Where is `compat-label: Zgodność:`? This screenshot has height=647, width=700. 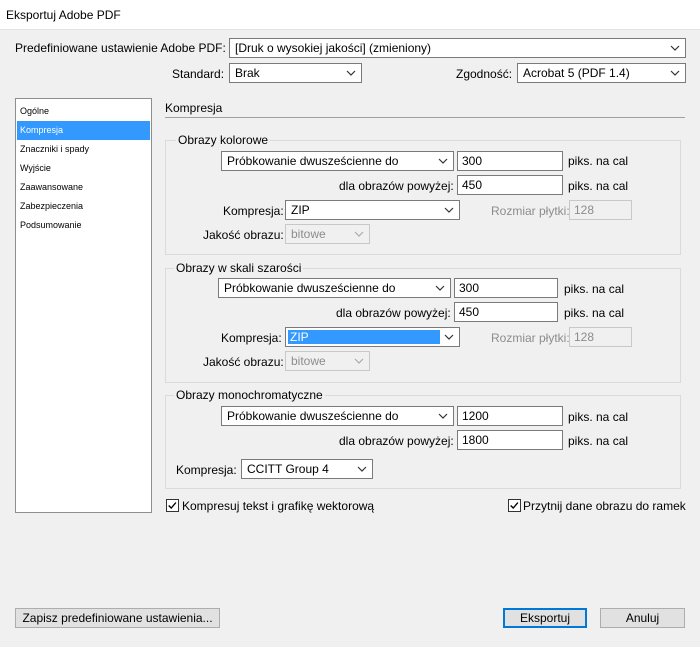
compat-label: Zgodność: is located at coordinates (484, 74).